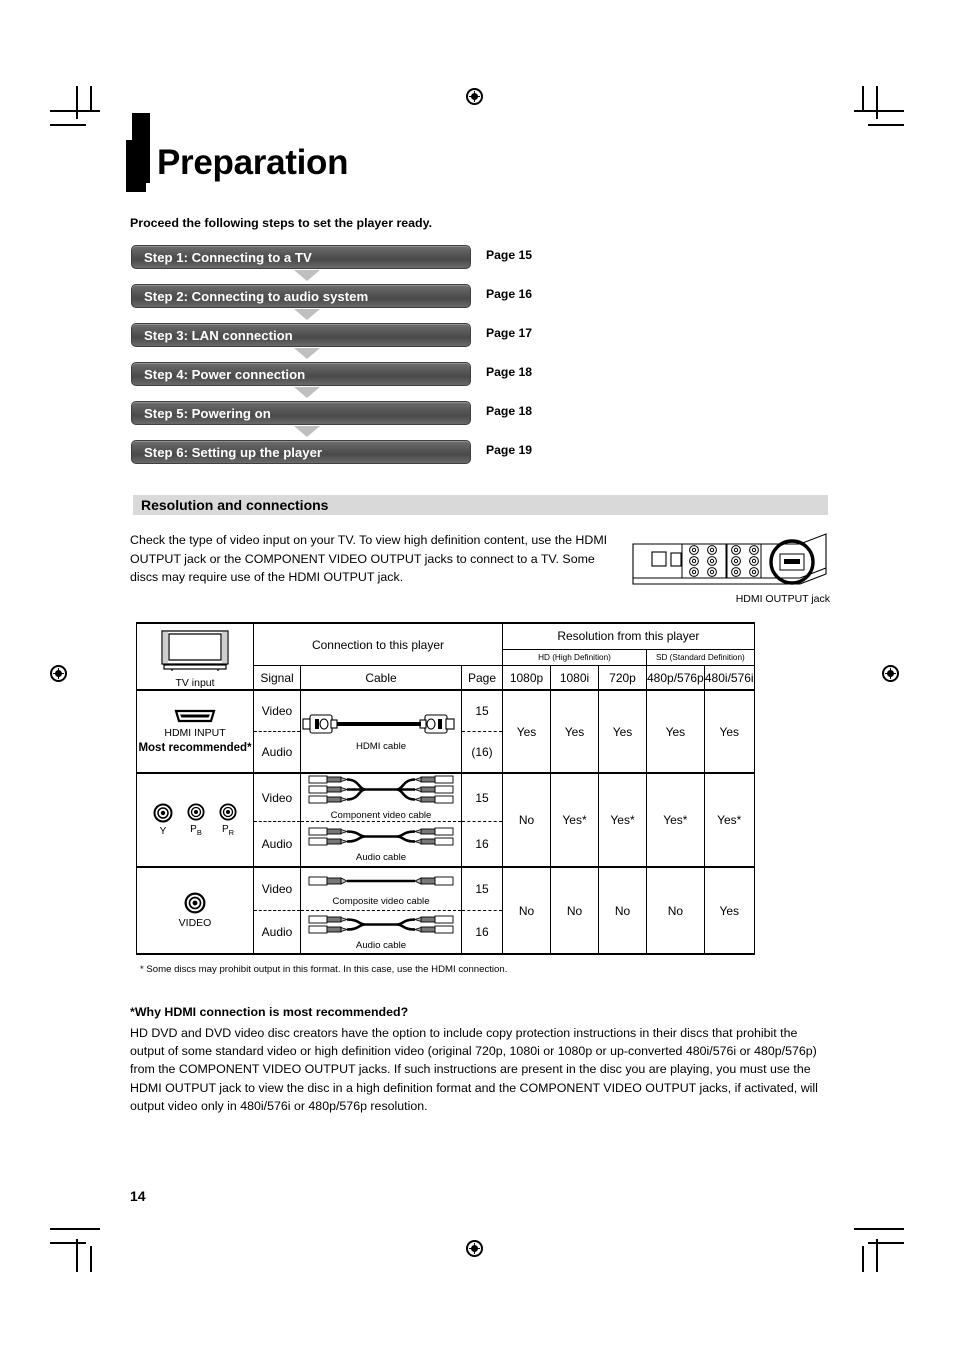 The image size is (954, 1351). Describe the element at coordinates (509, 411) in the screenshot. I see `step-page-5: Page 18` at that location.